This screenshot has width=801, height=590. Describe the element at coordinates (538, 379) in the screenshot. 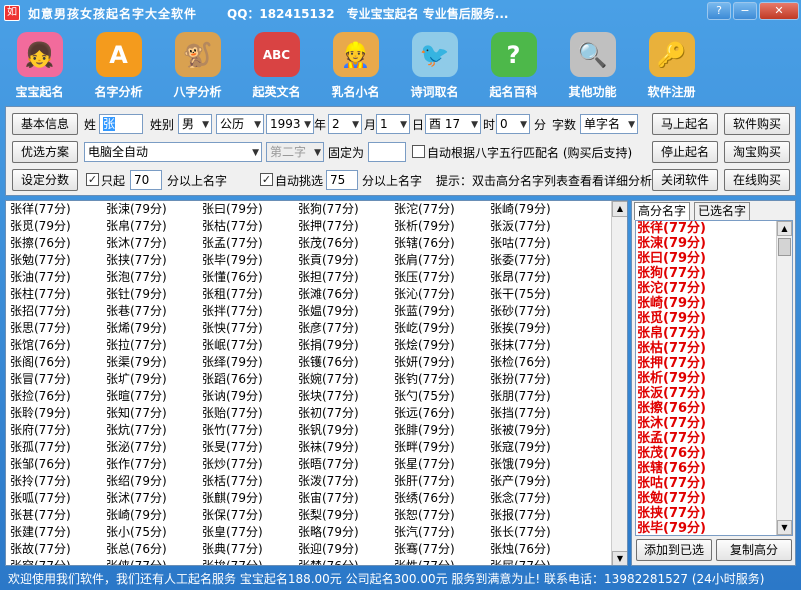

I see `name-item: 张扮(77分)` at that location.